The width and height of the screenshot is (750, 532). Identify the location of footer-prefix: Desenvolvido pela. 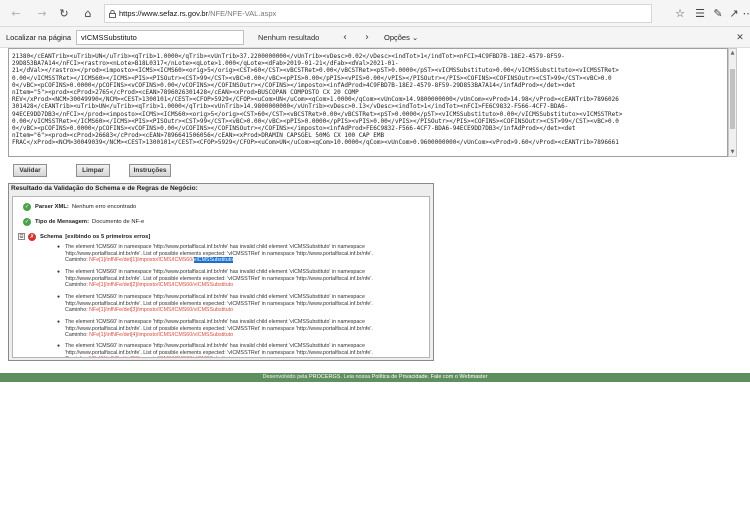
(285, 377).